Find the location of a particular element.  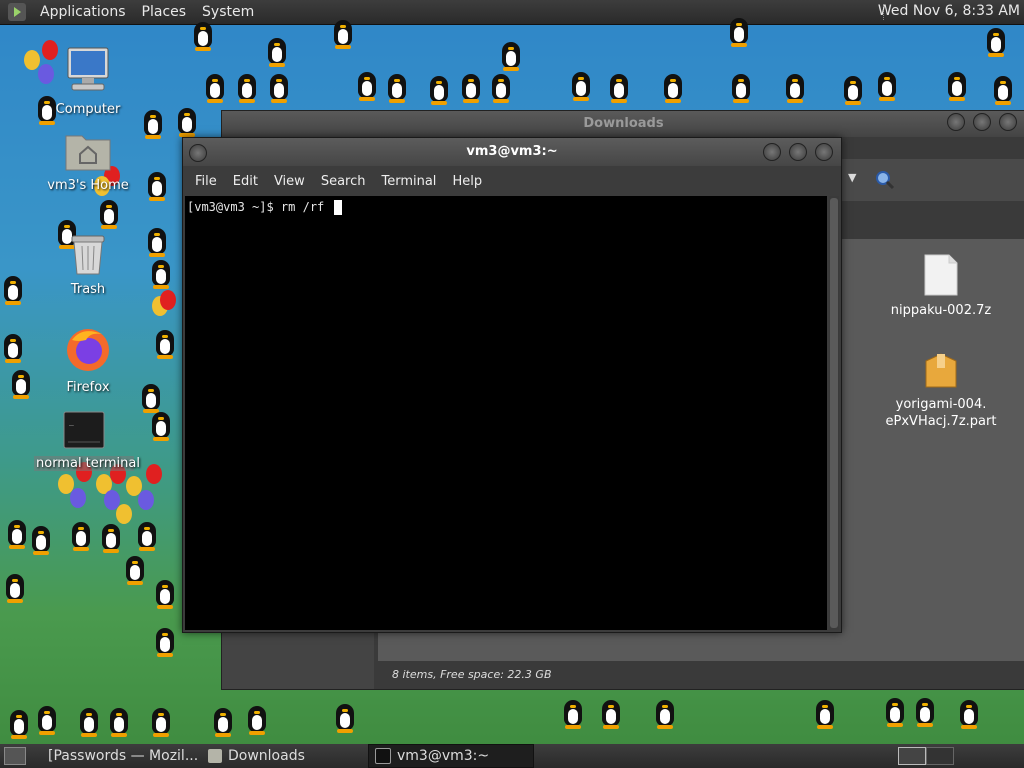

terminal-icon is located at coordinates (383, 756).